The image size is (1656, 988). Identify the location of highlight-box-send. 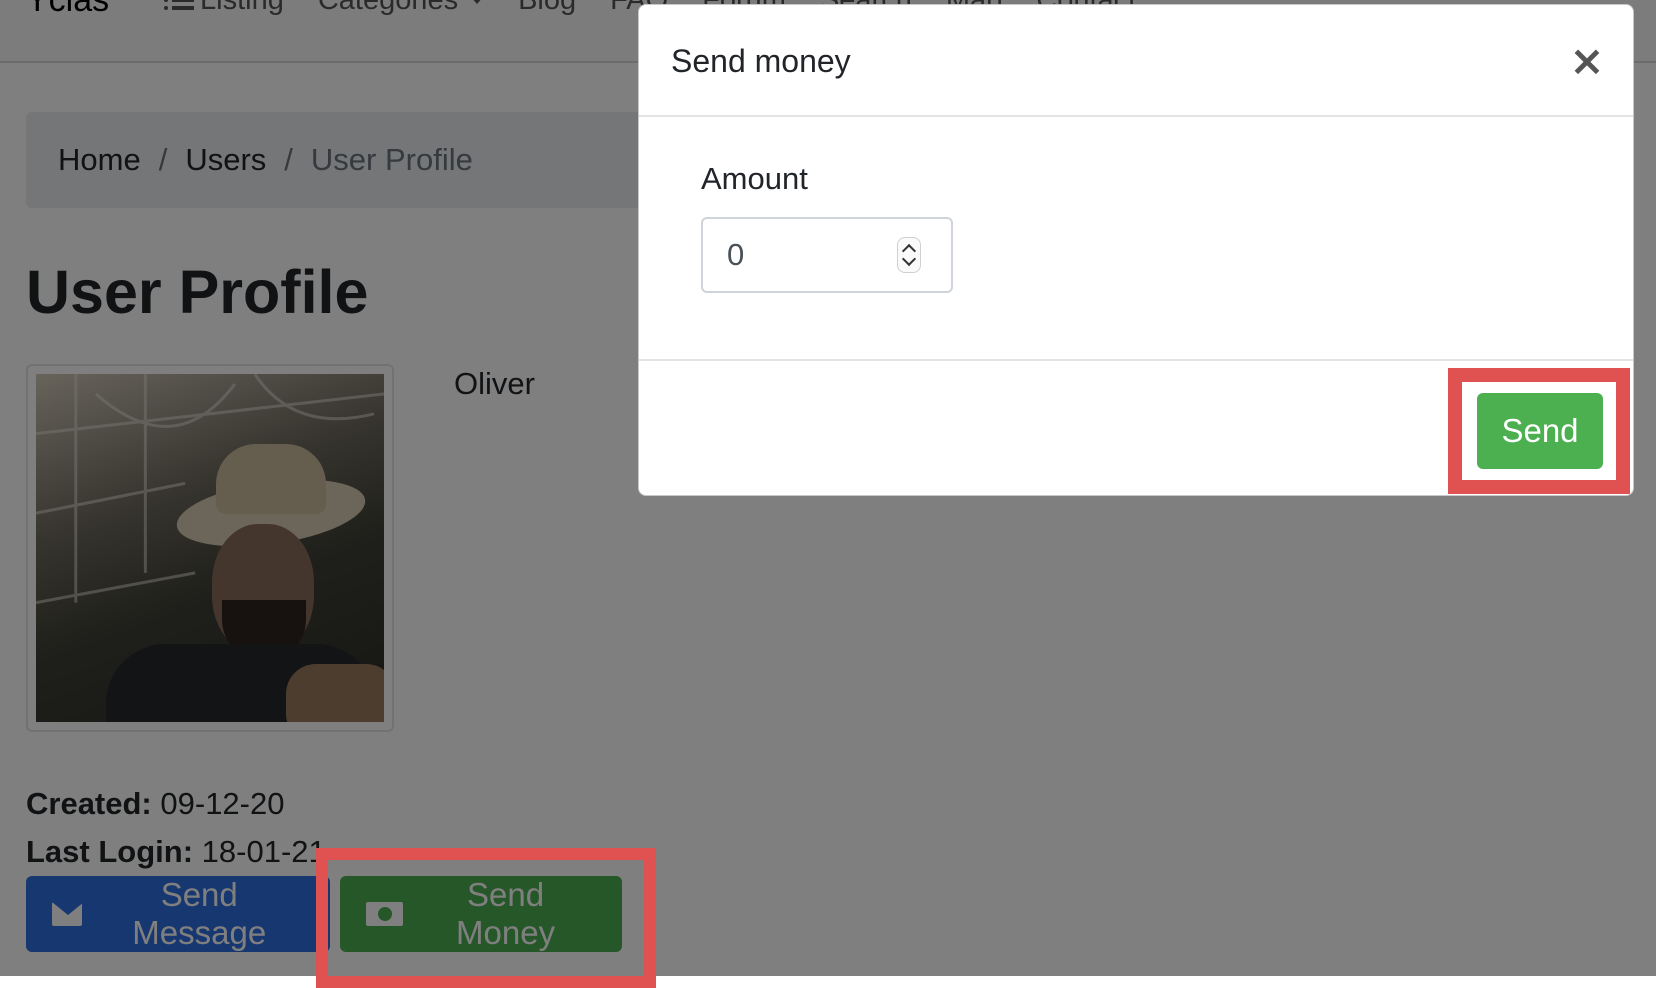
(1539, 431).